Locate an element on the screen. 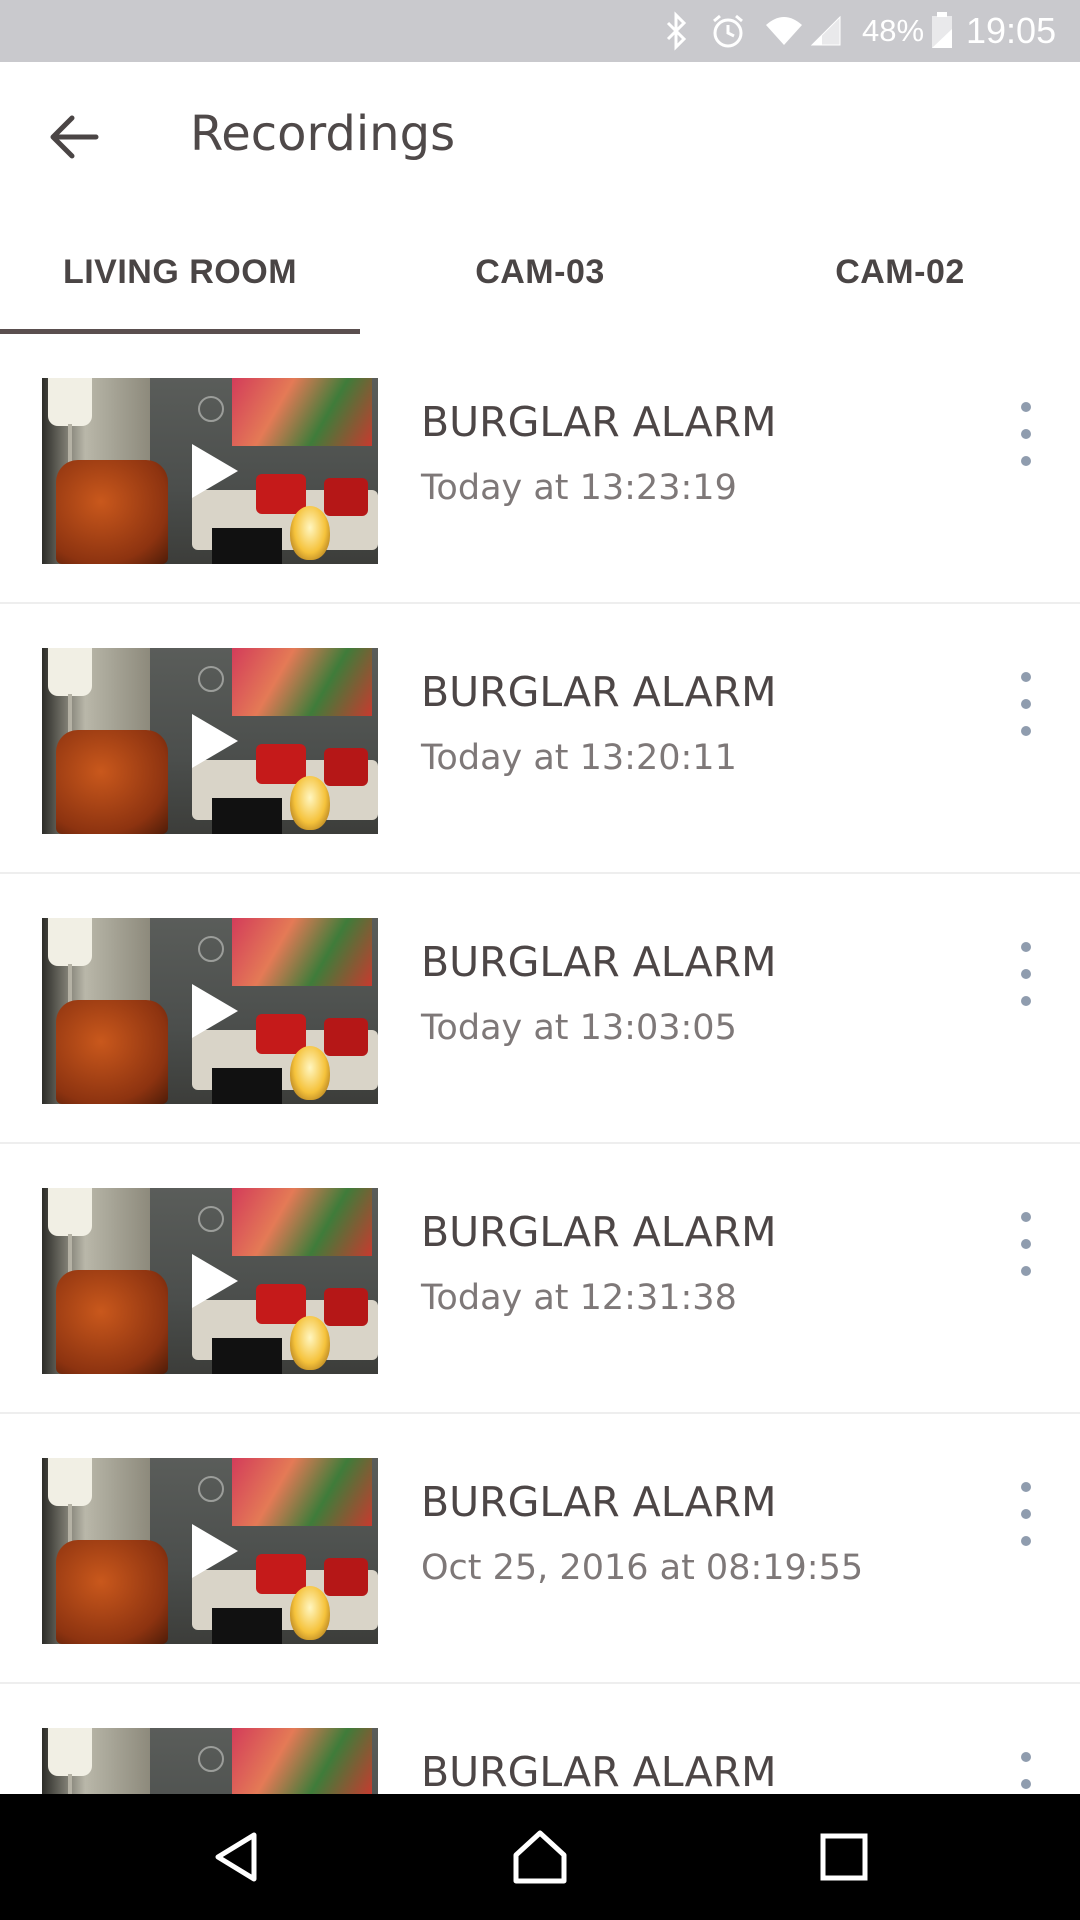  tab-cam-02: CAM-02 is located at coordinates (900, 272).